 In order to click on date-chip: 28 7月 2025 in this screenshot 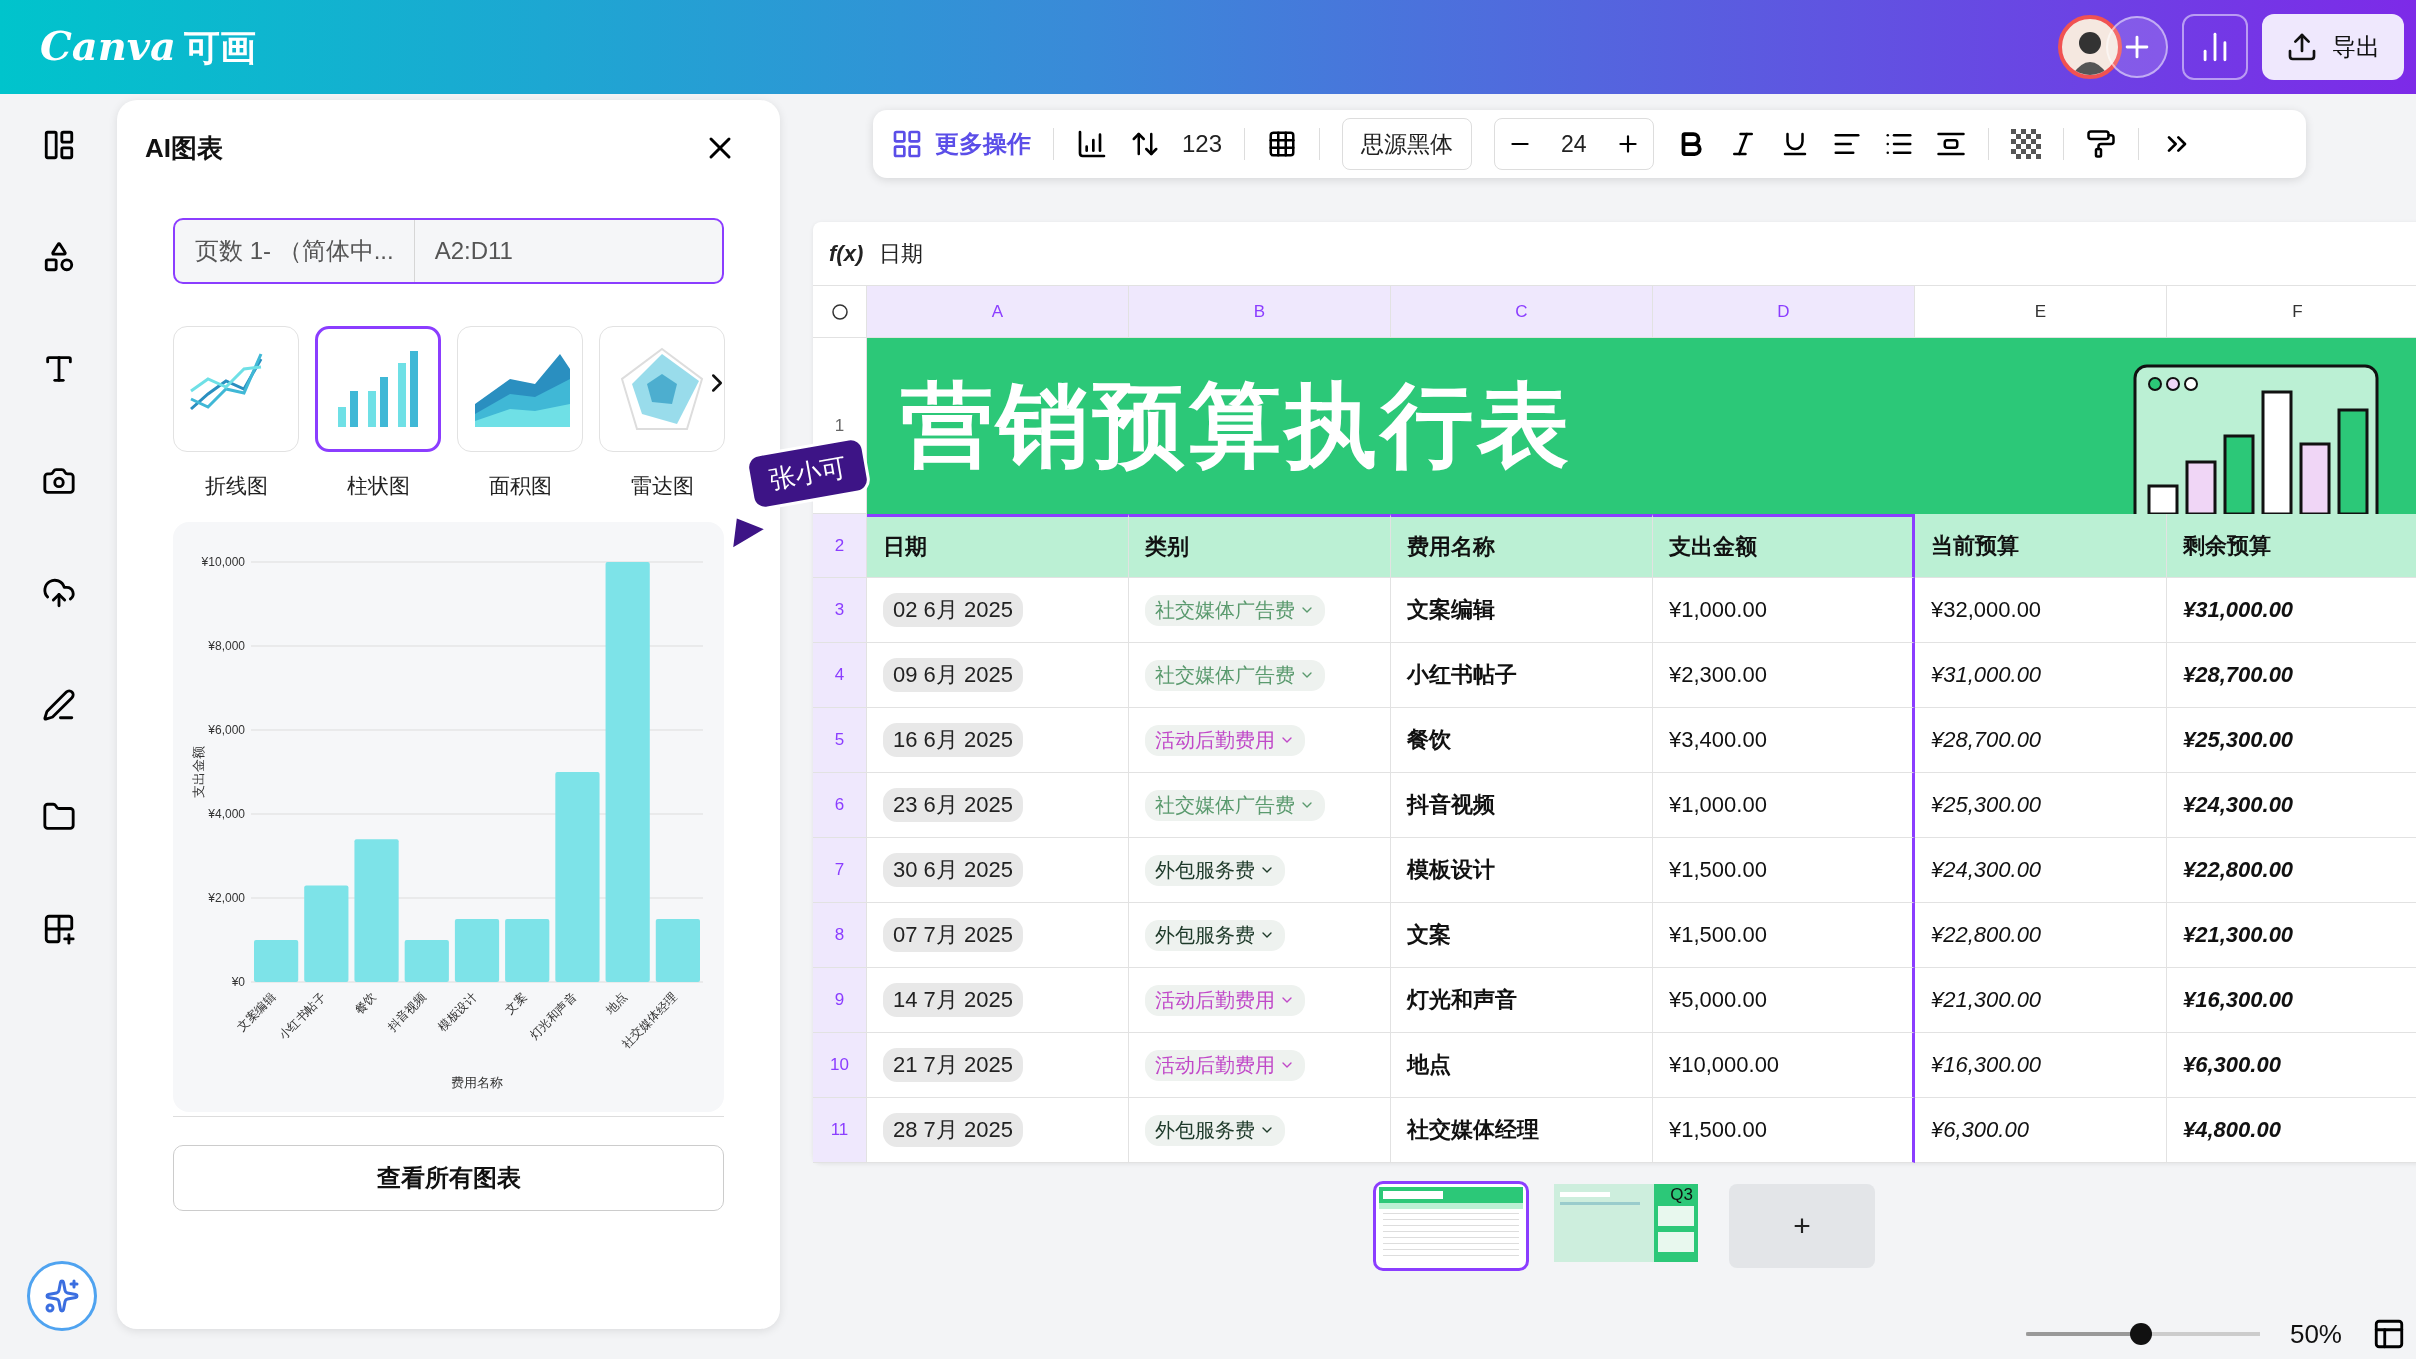, I will do `click(953, 1130)`.